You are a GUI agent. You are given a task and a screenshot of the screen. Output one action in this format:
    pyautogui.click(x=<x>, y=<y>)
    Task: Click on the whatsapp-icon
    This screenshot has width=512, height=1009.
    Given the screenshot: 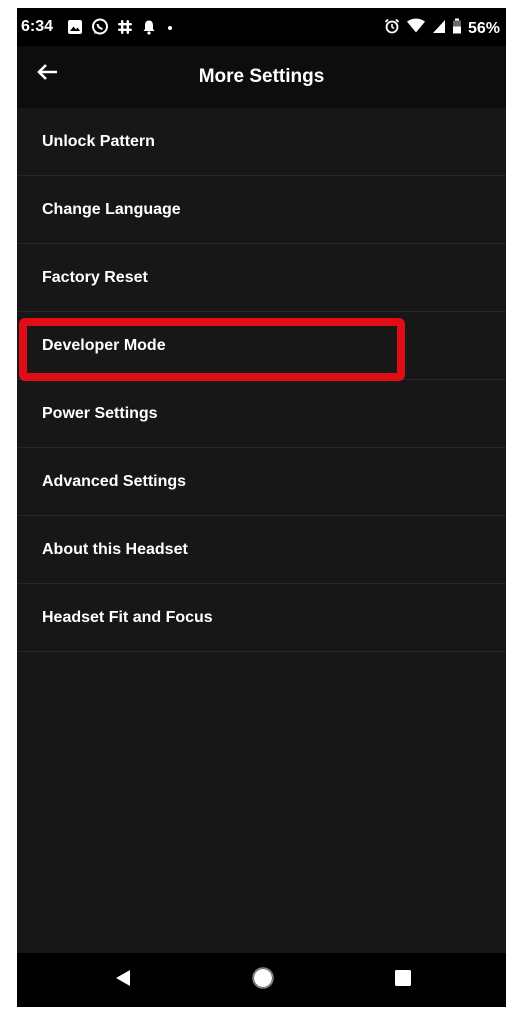 What is the action you would take?
    pyautogui.click(x=100, y=29)
    